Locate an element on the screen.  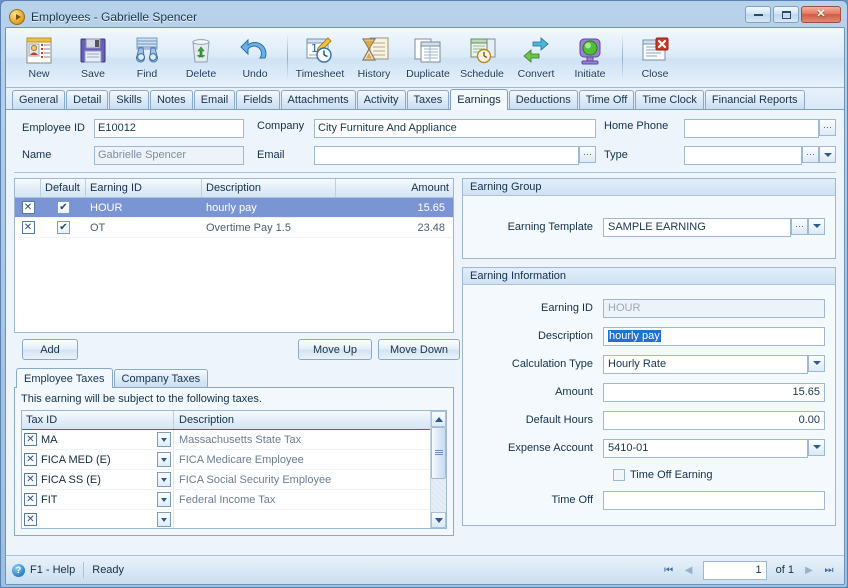
toolbar-button-duplicate: Duplicate is located at coordinates (428, 58).